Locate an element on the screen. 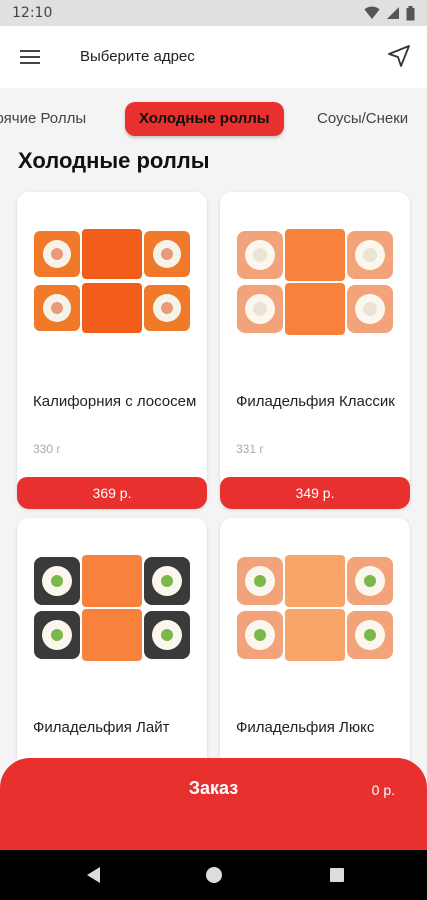  home-icon is located at coordinates (214, 875).